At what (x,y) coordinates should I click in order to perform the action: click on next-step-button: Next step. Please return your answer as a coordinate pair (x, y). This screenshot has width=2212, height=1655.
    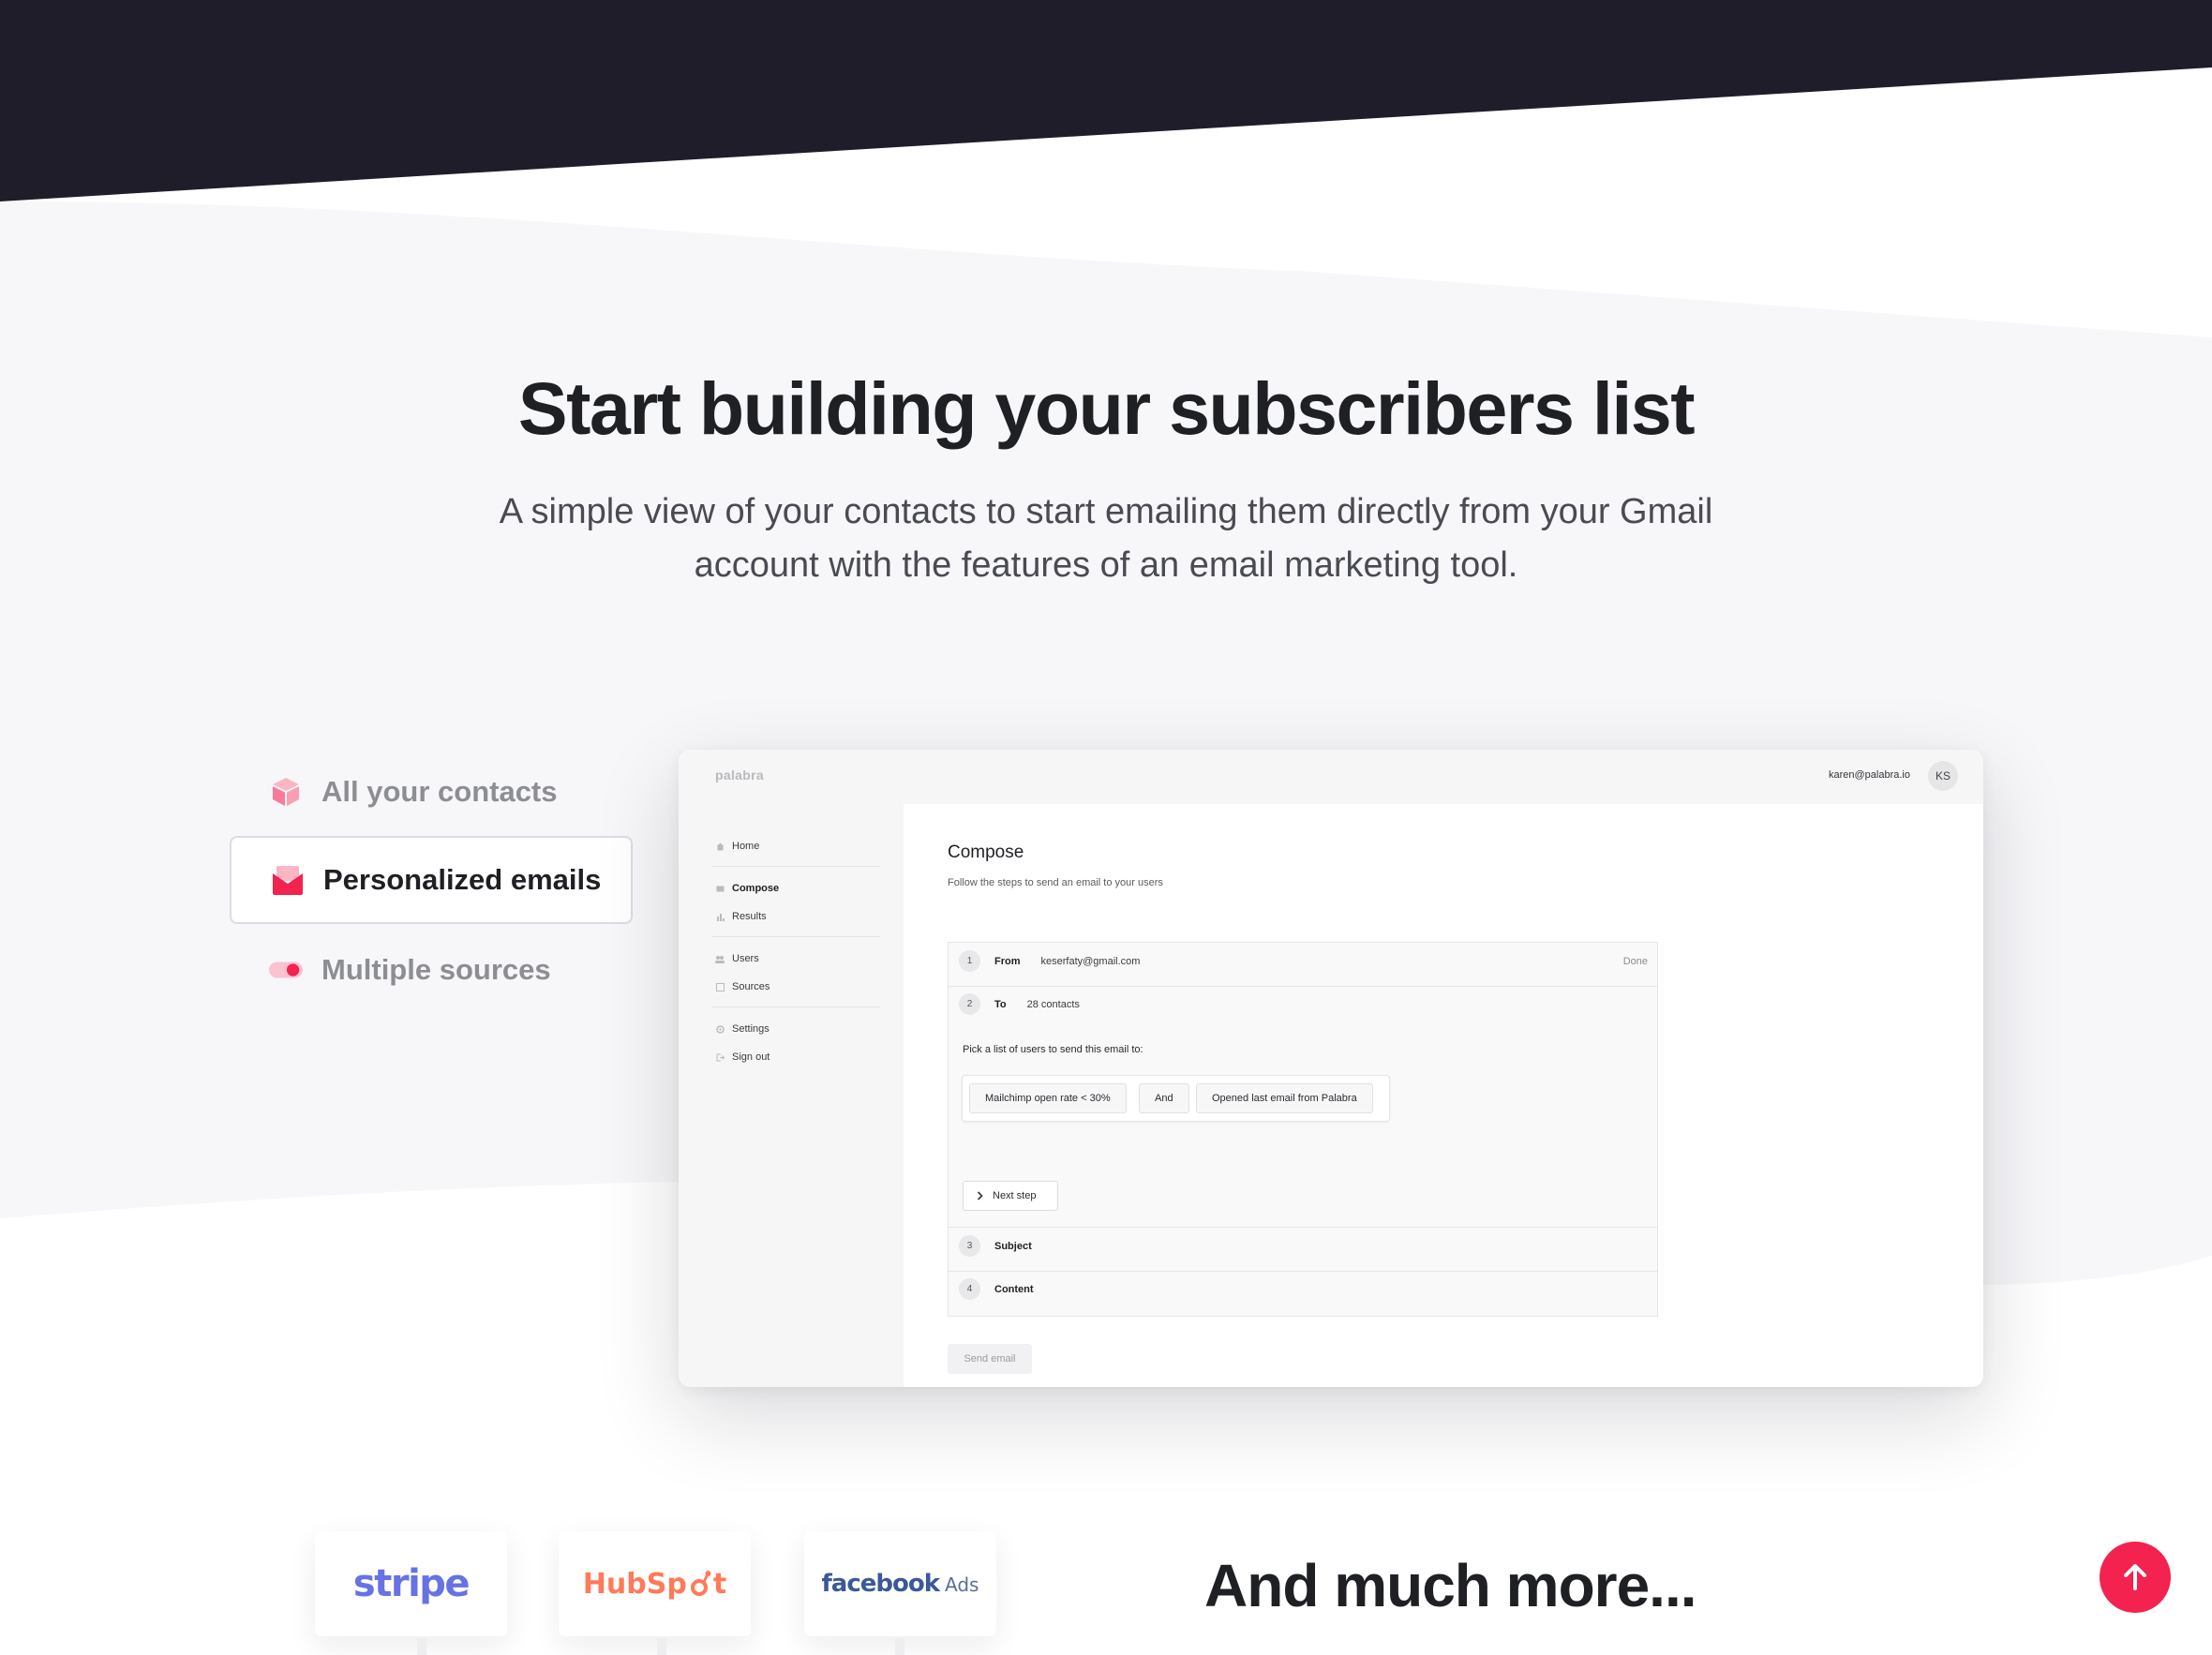
    Looking at the image, I should click on (1010, 1196).